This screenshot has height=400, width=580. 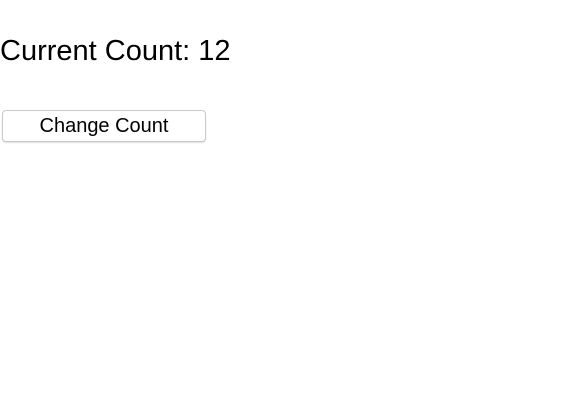 I want to click on change-count-button: Change Count, so click(x=104, y=126).